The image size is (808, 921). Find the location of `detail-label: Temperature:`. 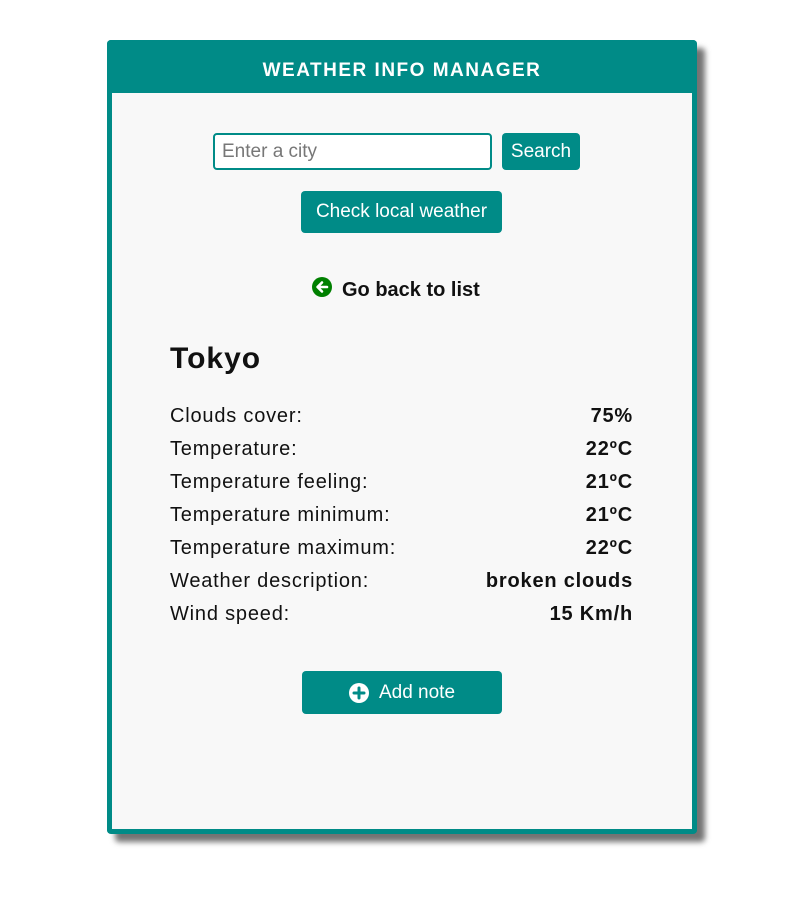

detail-label: Temperature: is located at coordinates (234, 449).